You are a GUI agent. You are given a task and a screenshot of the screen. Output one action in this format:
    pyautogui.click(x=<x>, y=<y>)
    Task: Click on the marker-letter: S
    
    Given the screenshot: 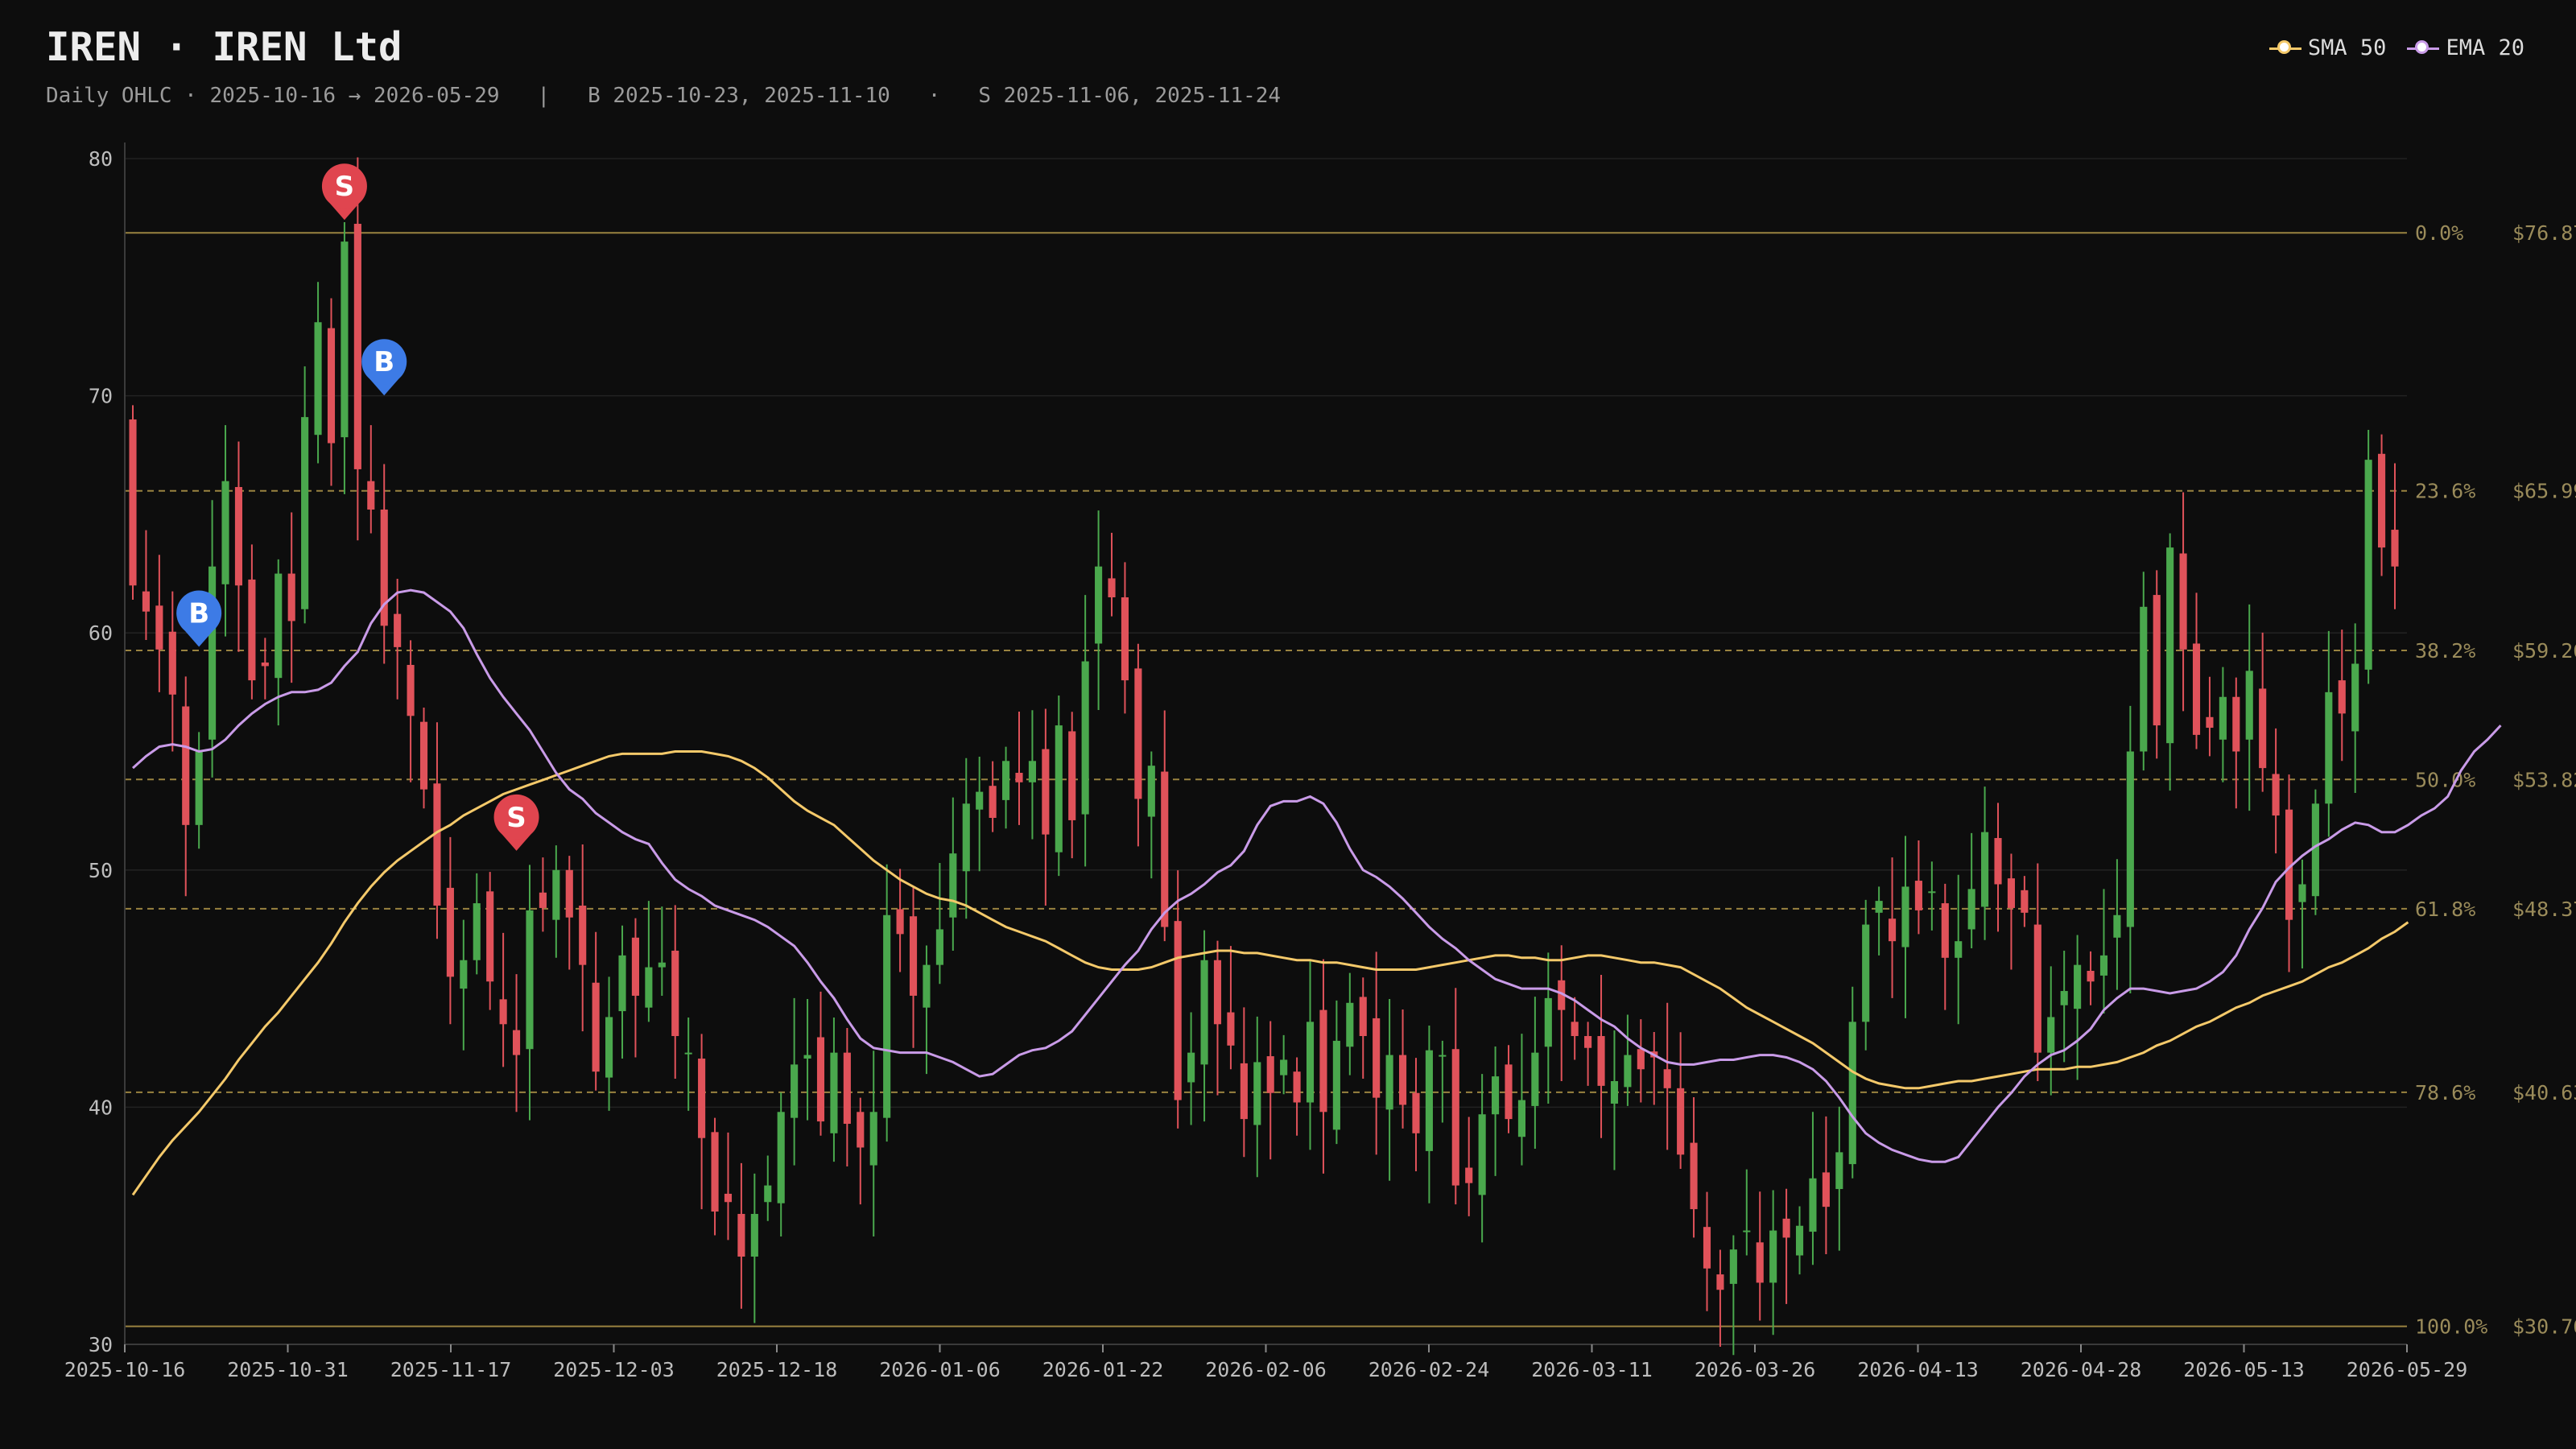 What is the action you would take?
    pyautogui.click(x=345, y=187)
    